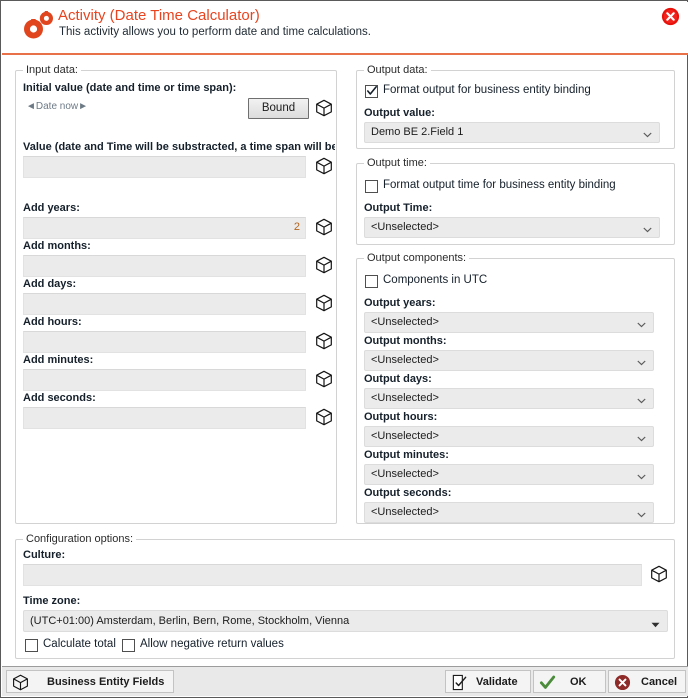 This screenshot has height=698, width=688. I want to click on output-components-legend: Output components:, so click(417, 258).